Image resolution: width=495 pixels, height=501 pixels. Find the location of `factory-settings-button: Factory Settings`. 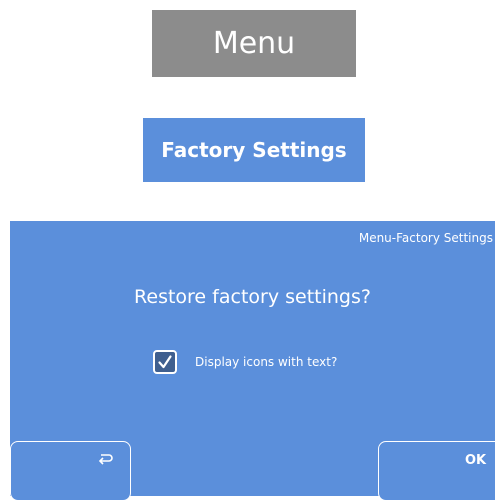

factory-settings-button: Factory Settings is located at coordinates (254, 150).